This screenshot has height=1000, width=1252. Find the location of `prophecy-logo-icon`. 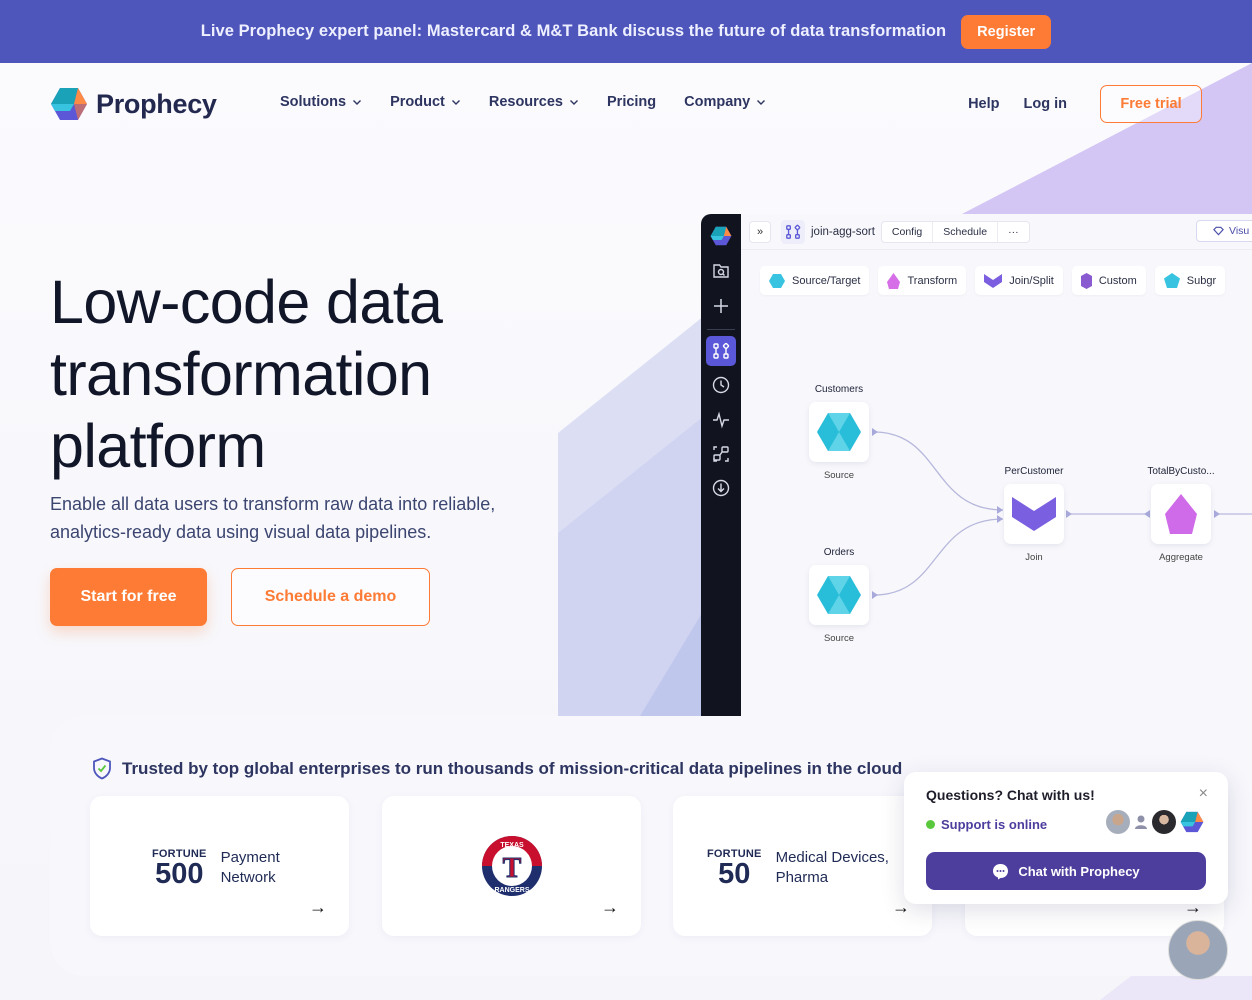

prophecy-logo-icon is located at coordinates (721, 236).